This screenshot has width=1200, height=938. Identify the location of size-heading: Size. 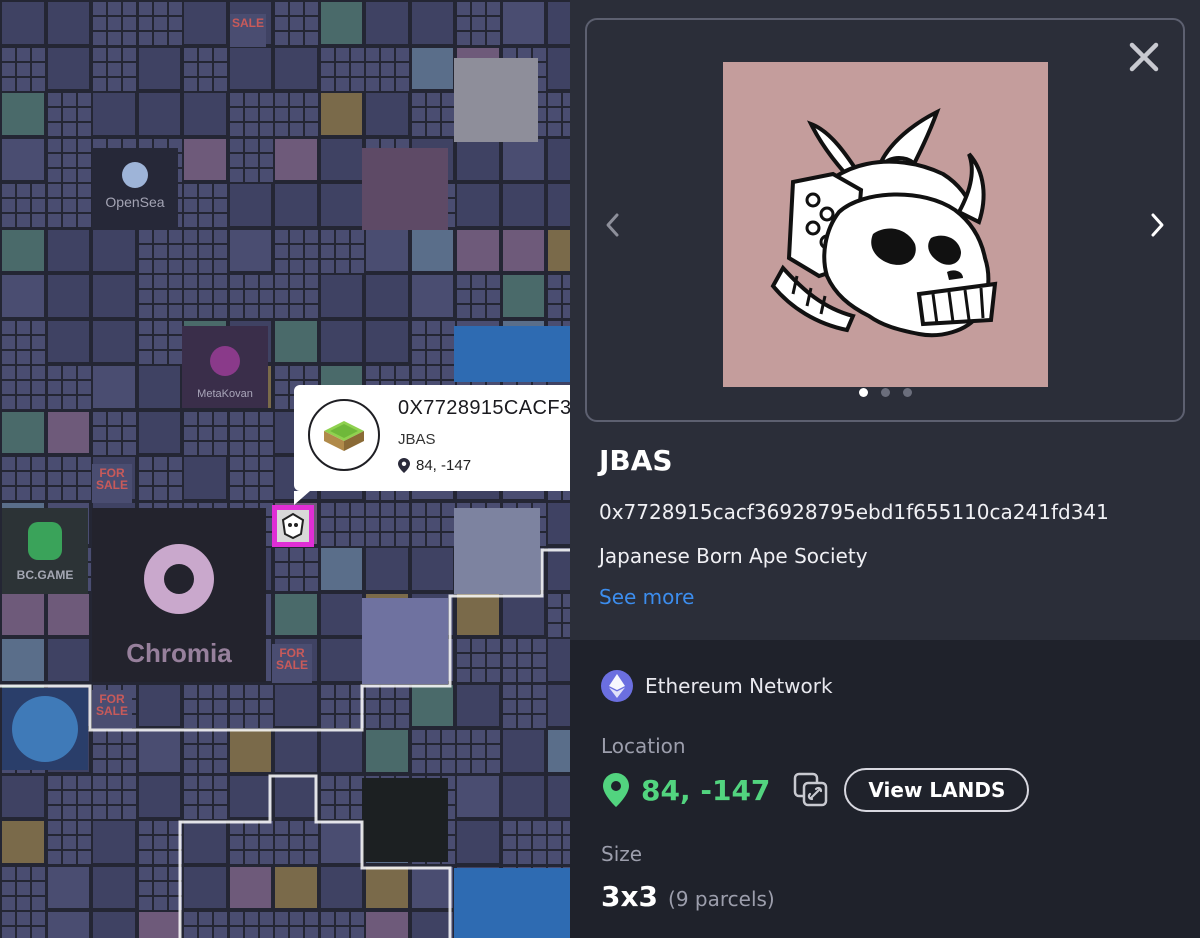
(622, 854).